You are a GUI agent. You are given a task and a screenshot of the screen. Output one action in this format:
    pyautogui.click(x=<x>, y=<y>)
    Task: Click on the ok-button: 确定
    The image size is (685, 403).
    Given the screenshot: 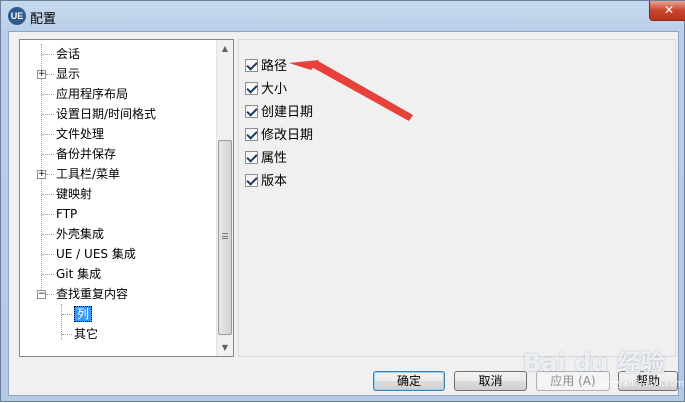 What is the action you would take?
    pyautogui.click(x=409, y=381)
    